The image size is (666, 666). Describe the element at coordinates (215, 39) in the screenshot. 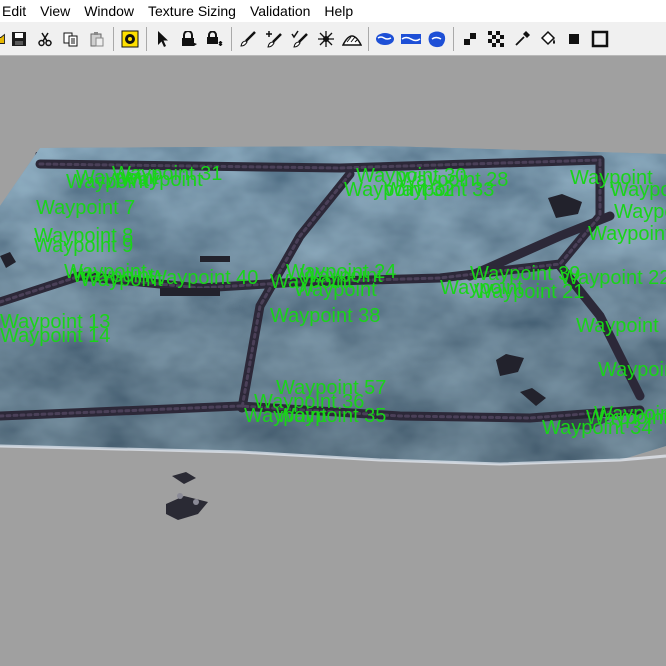

I see `lock-select-icon` at that location.